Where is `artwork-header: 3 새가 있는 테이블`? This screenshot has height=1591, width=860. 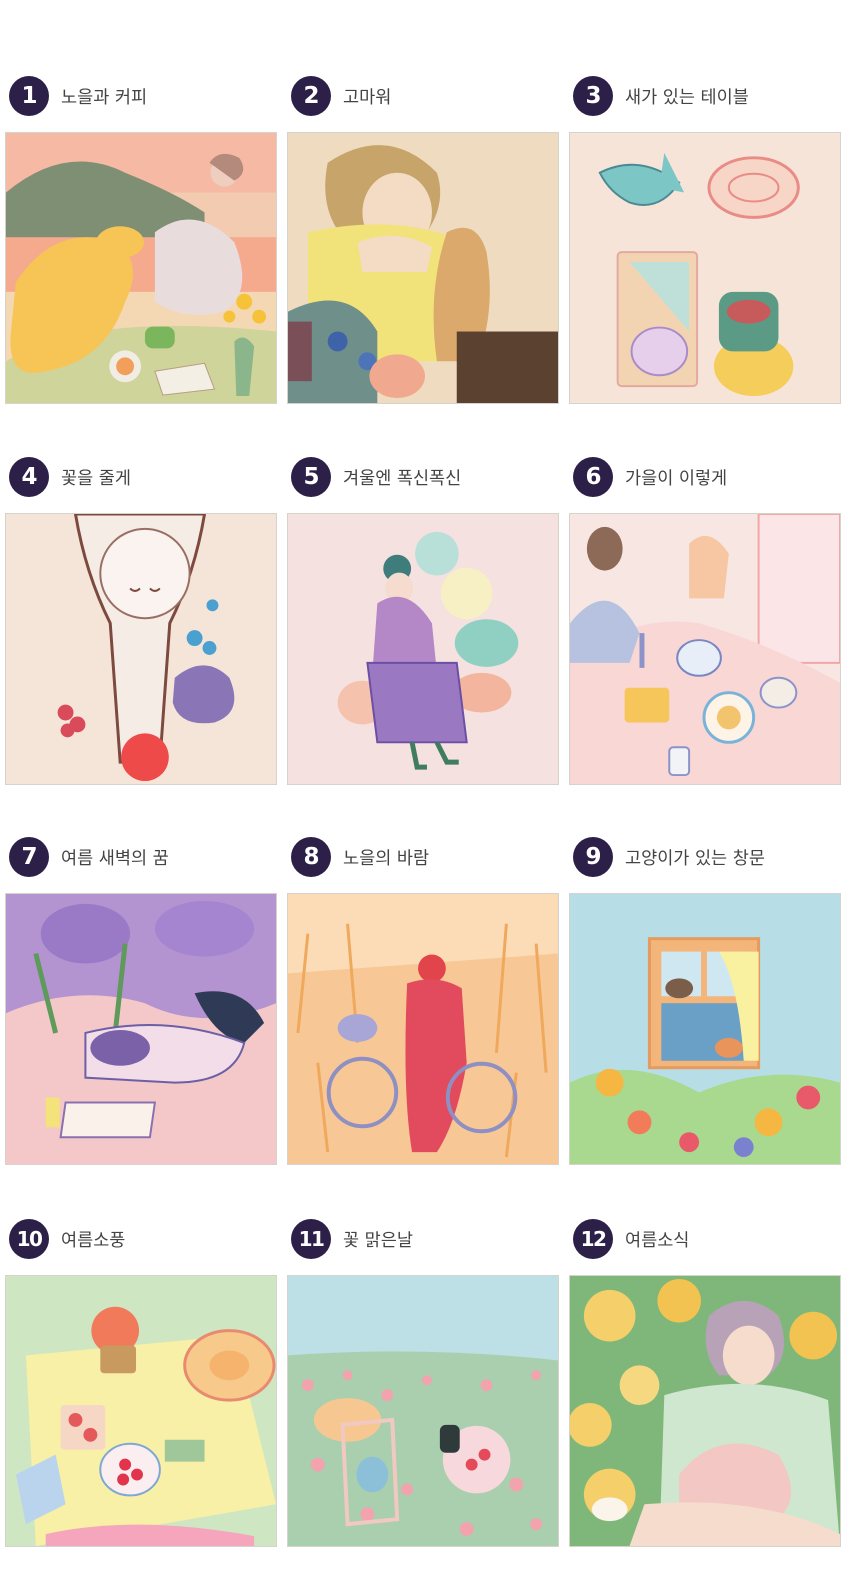
artwork-header: 3 새가 있는 테이블 is located at coordinates (661, 96).